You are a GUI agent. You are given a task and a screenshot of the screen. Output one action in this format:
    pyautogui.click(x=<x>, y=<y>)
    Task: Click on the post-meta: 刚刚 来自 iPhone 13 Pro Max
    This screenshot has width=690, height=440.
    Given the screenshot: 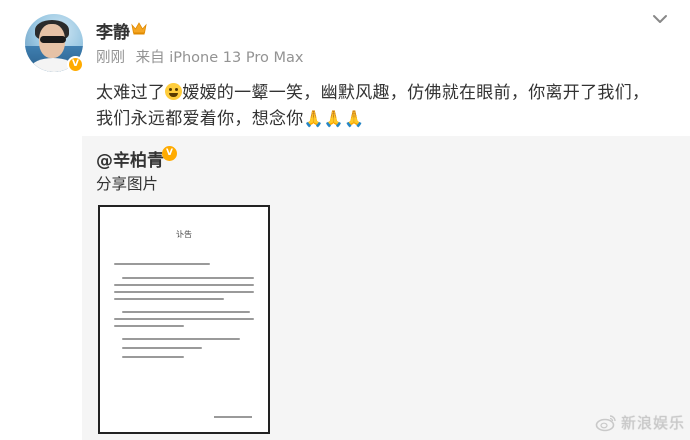 What is the action you would take?
    pyautogui.click(x=199, y=56)
    